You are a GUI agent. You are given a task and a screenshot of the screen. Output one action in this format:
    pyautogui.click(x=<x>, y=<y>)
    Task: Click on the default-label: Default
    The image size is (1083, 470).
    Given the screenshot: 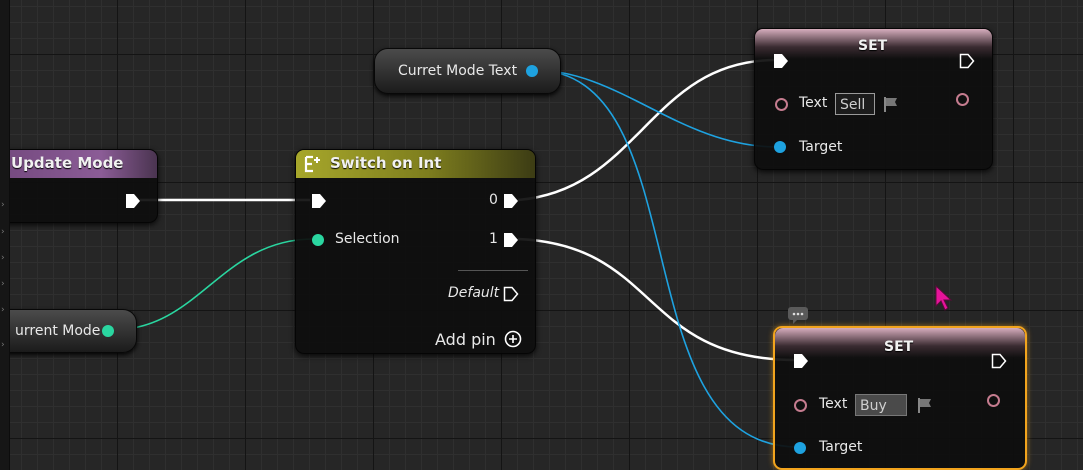 What is the action you would take?
    pyautogui.click(x=474, y=293)
    